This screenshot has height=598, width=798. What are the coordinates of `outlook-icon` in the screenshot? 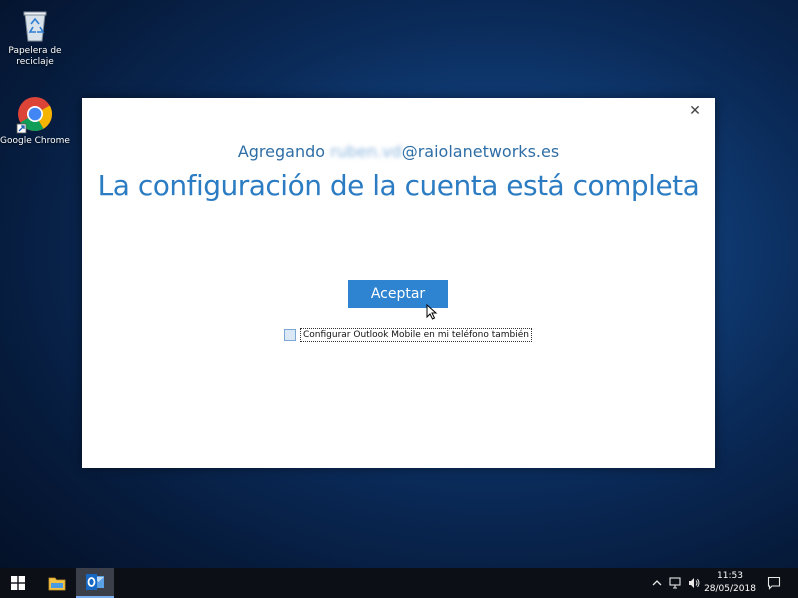 It's located at (95, 582).